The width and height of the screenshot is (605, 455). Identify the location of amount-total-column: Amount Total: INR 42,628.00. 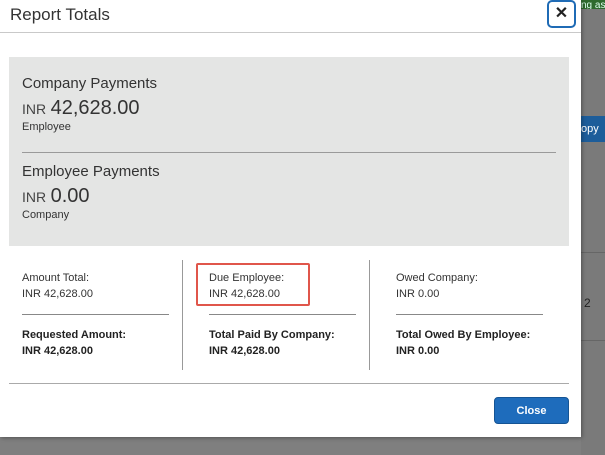
(97, 286).